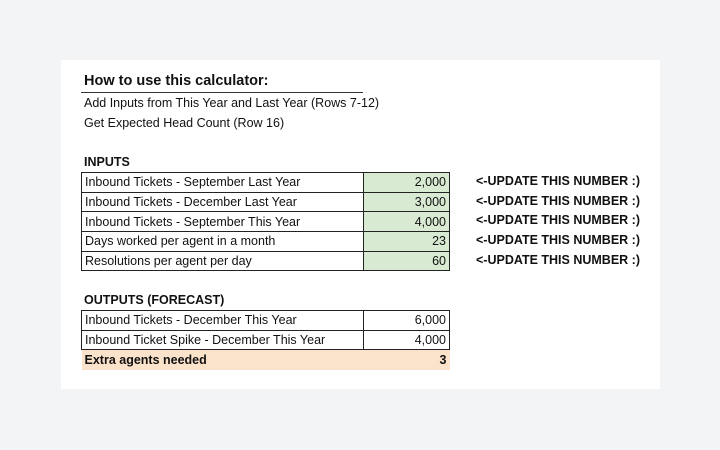 The height and width of the screenshot is (450, 720). Describe the element at coordinates (222, 320) in the screenshot. I see `output-label: Inbound Tickets - December This Year` at that location.